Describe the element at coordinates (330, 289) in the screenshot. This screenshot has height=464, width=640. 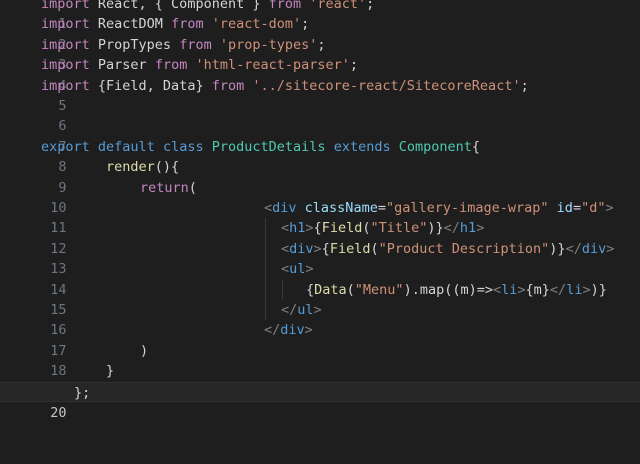
I see `function-name: Data` at that location.